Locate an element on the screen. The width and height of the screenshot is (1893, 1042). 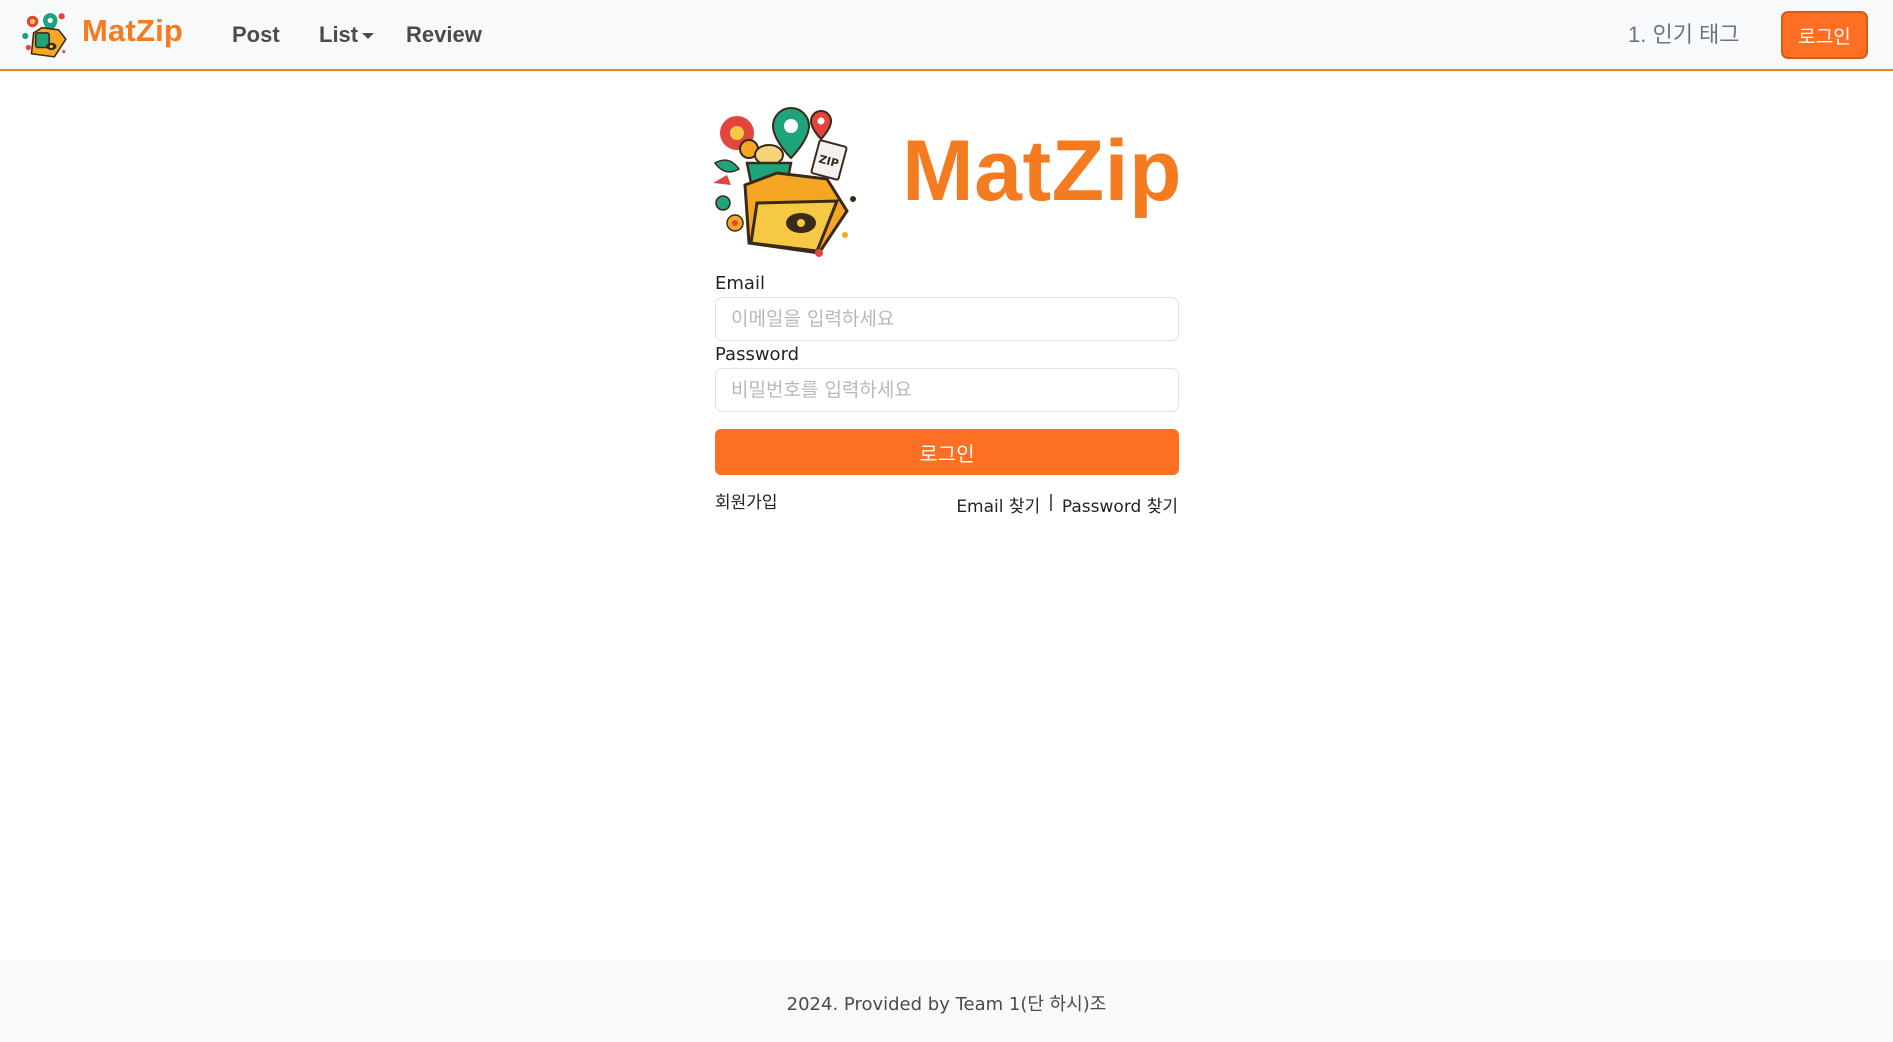
page-footer: 2024. Provided by Team 1(단 하시)조 is located at coordinates (946, 1001).